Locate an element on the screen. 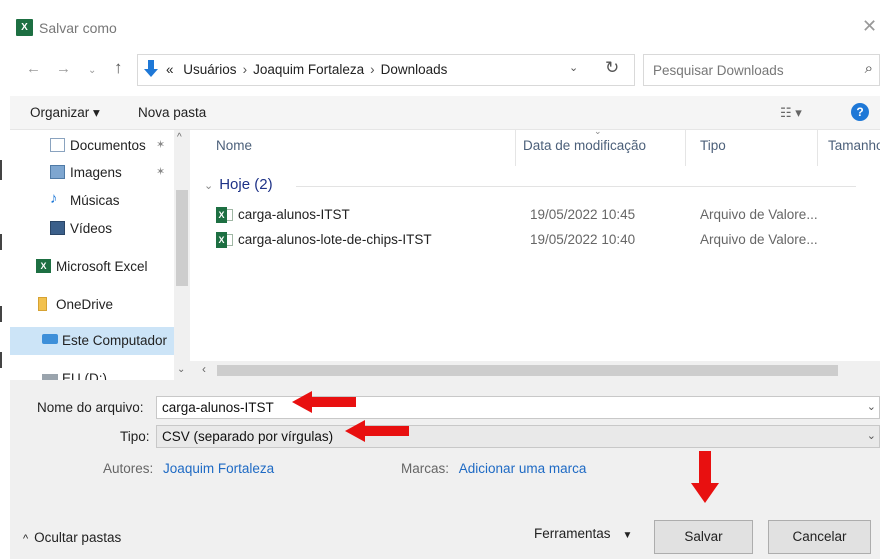 This screenshot has width=880, height=559. file-type-select: CSV (separado por vírgulas) ⌄ is located at coordinates (518, 436).